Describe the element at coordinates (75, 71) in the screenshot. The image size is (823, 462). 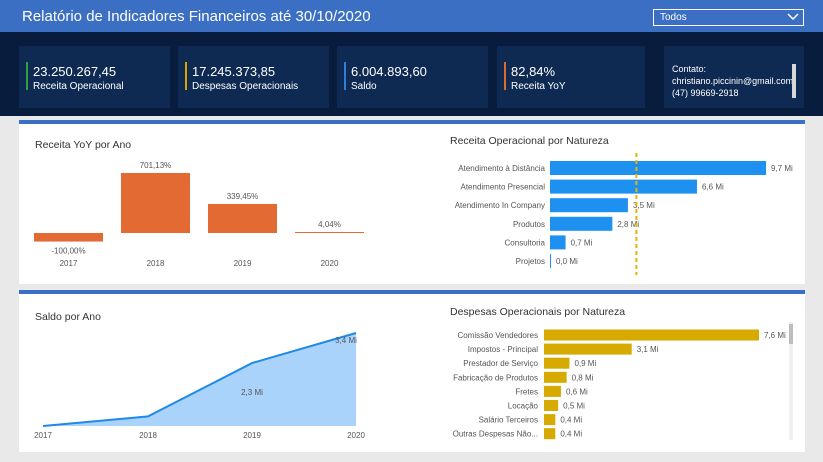
I see `kpi-value: 23.250.267,45` at that location.